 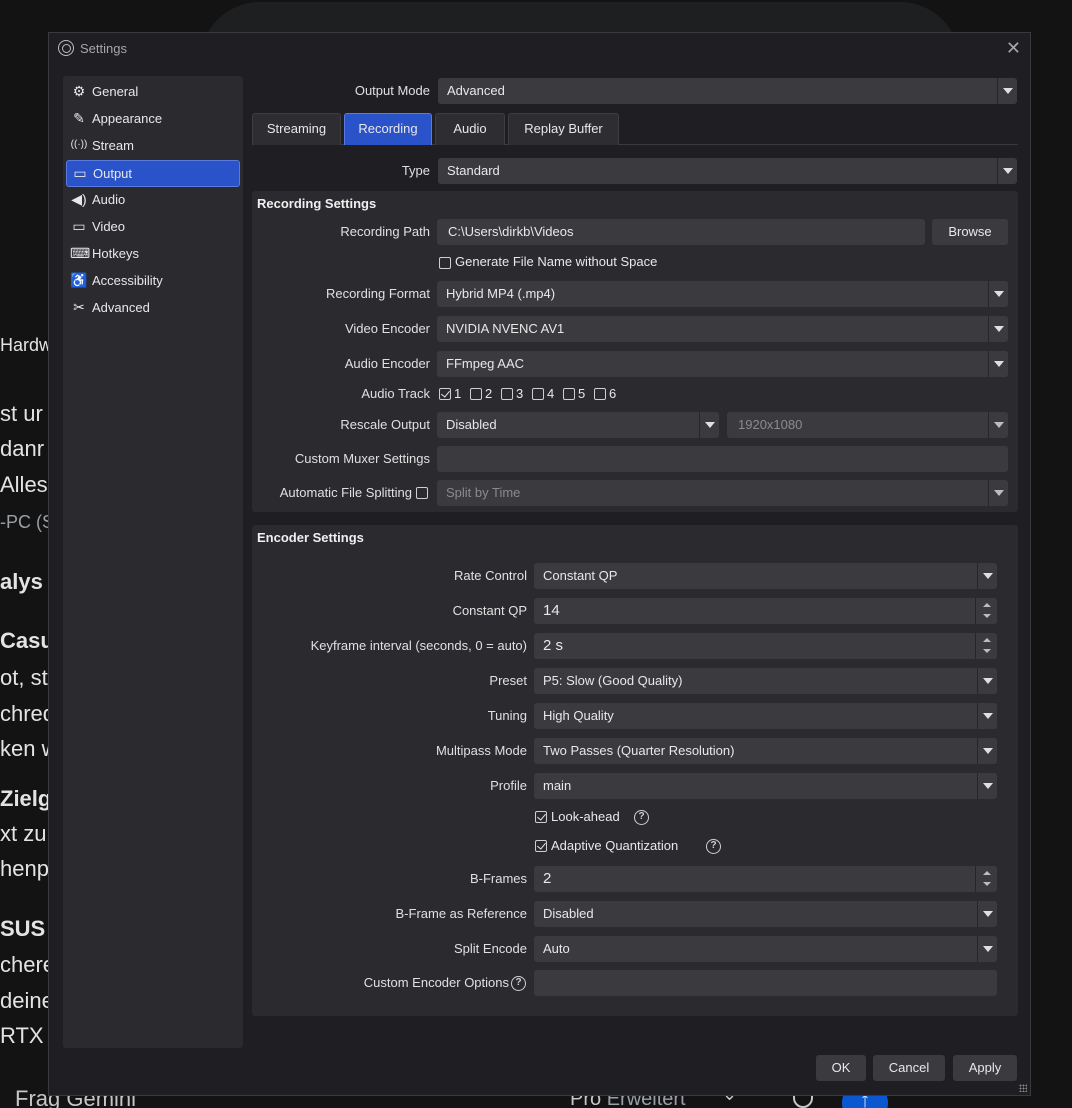 I want to click on background-text-line: Zielg, so click(x=26, y=798).